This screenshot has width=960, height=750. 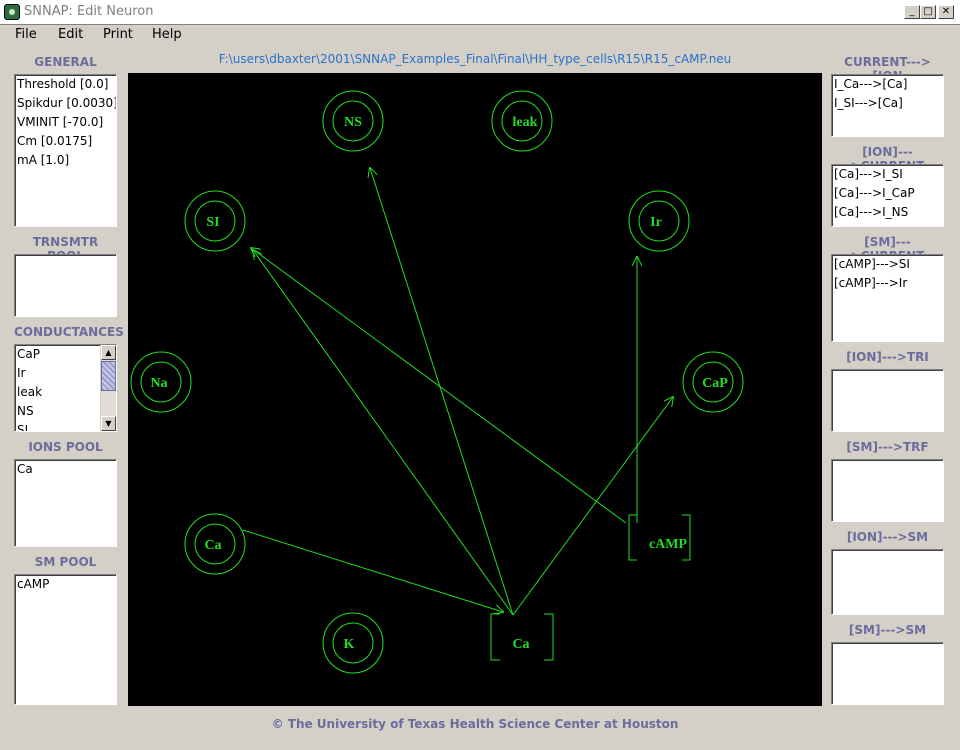 What do you see at coordinates (887, 490) in the screenshot?
I see `sm-trf-list` at bounding box center [887, 490].